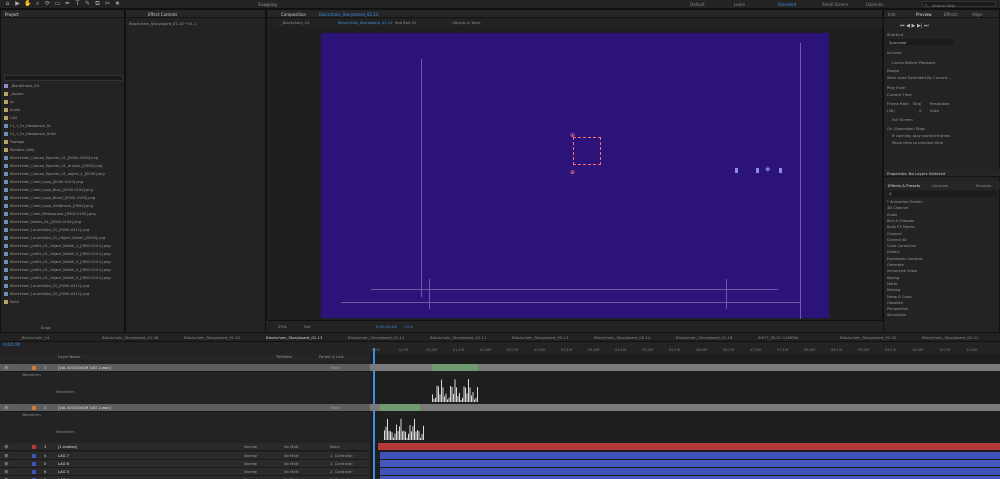  I want to click on right-tab: Preview, so click(924, 14).